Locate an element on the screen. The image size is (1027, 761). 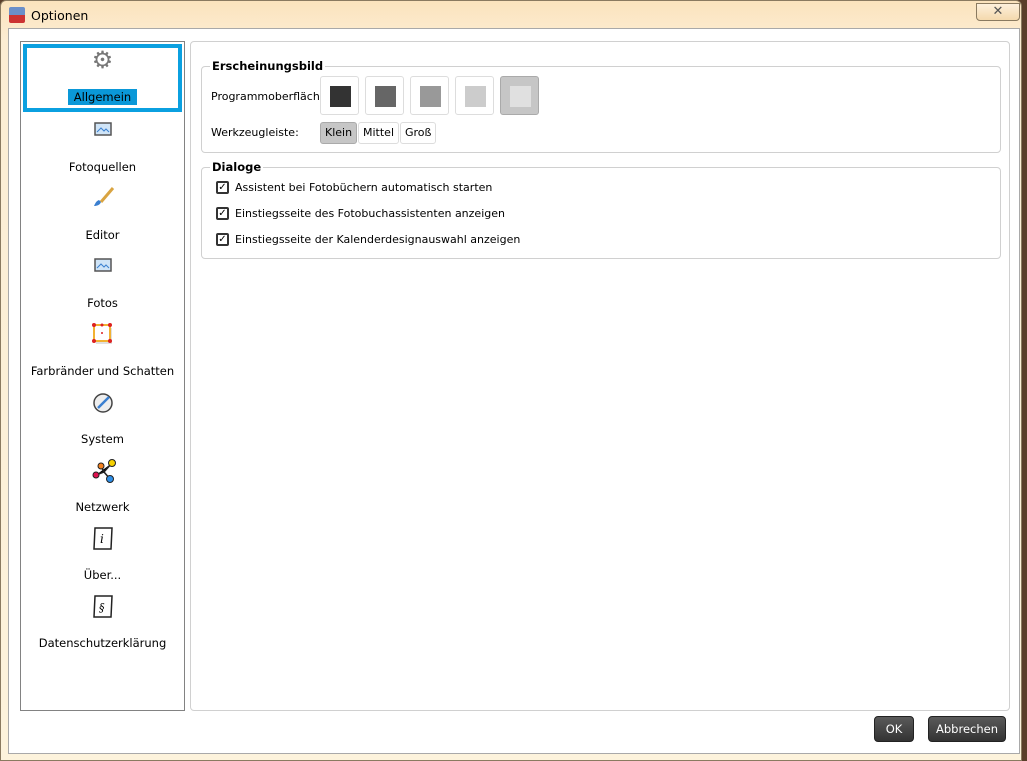
sidebar-item-label: Netzwerk is located at coordinates (102, 507).